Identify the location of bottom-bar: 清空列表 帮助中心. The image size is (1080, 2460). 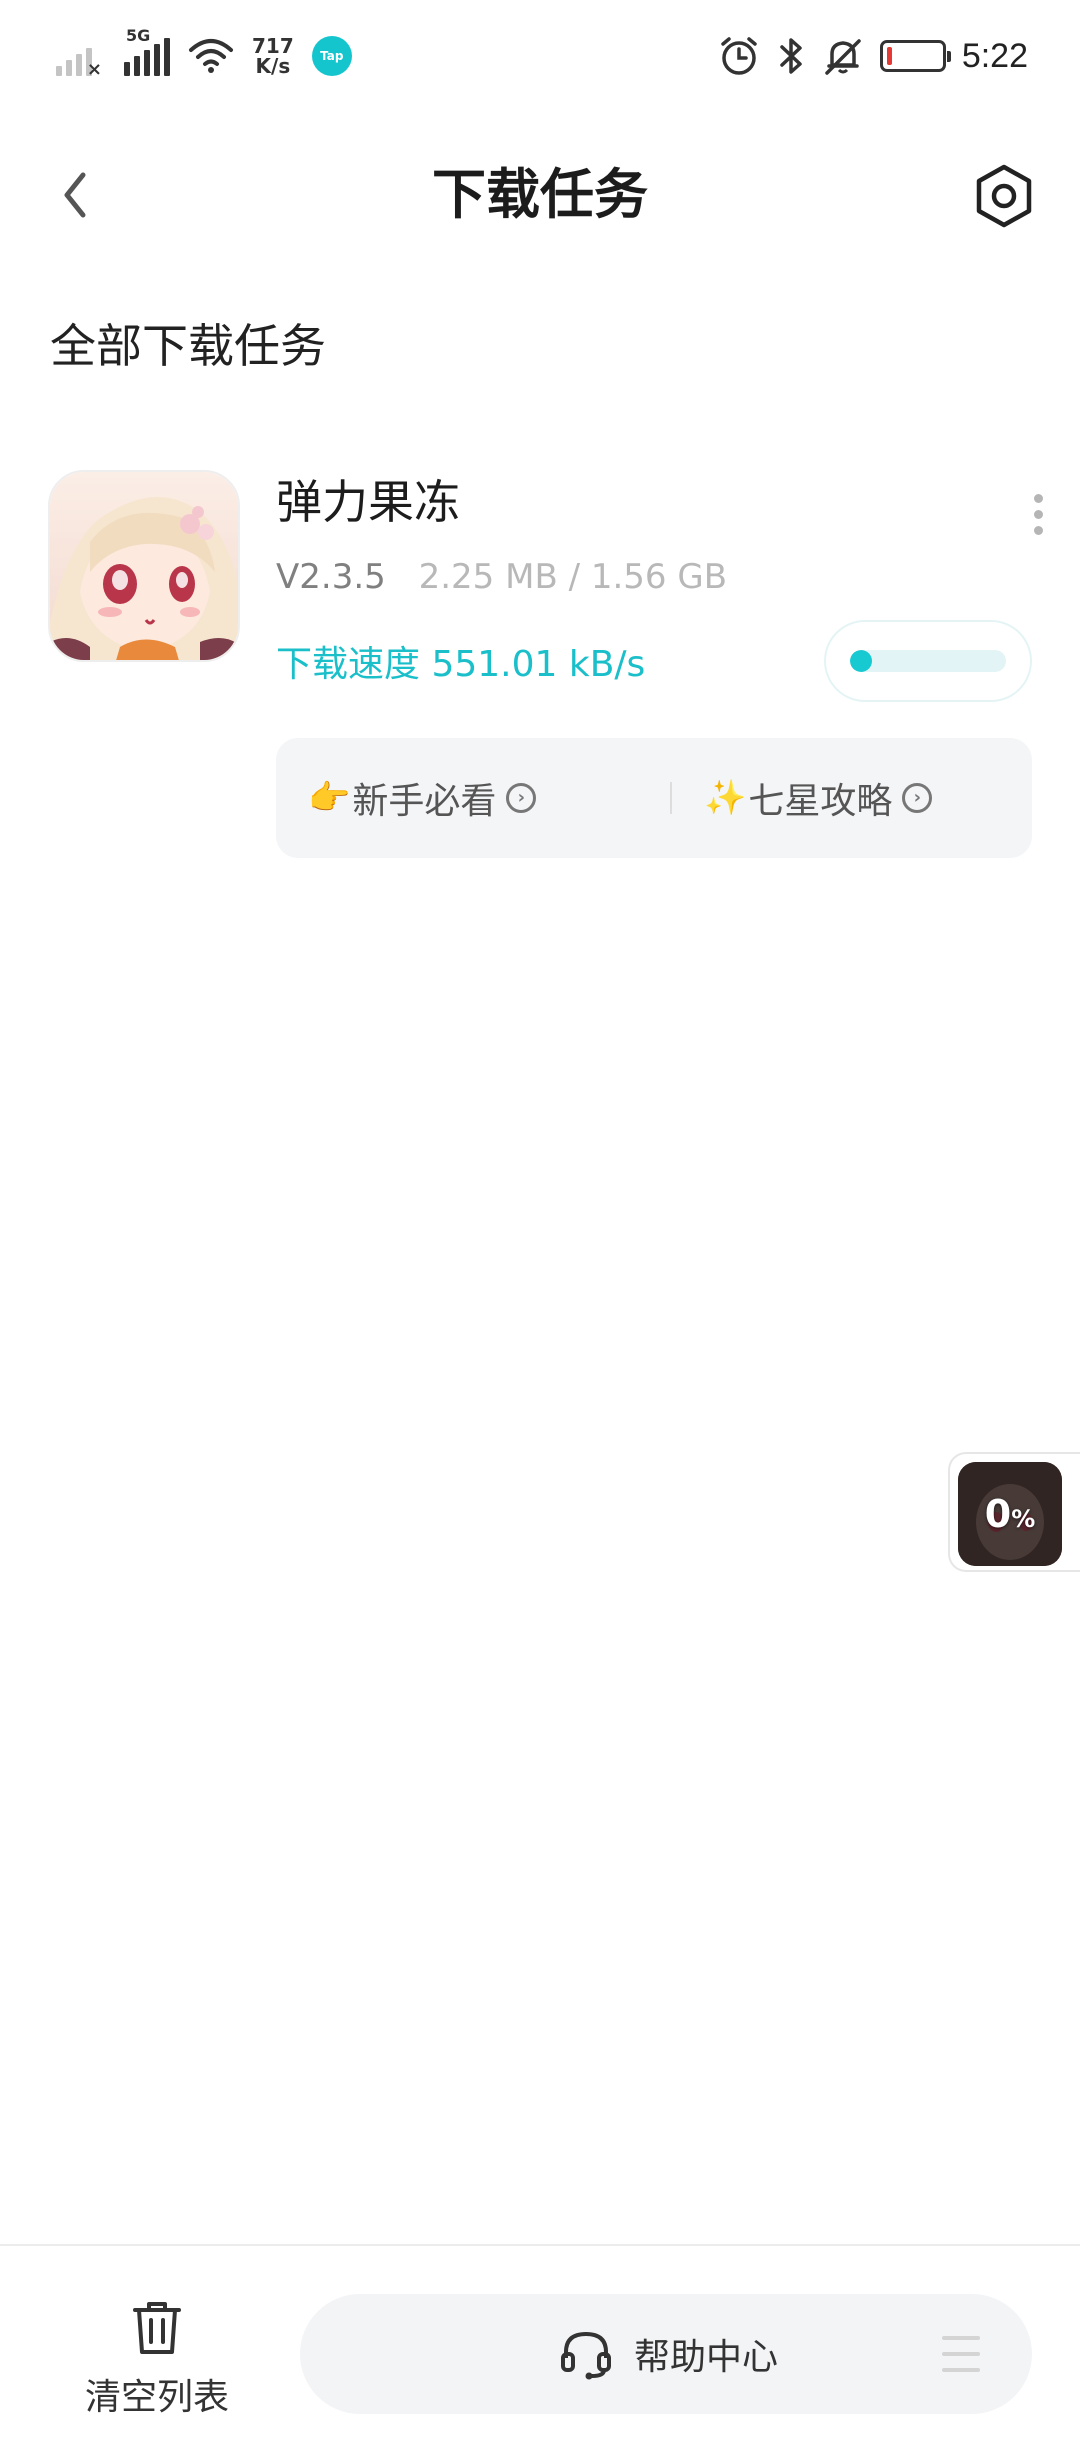
(540, 2352).